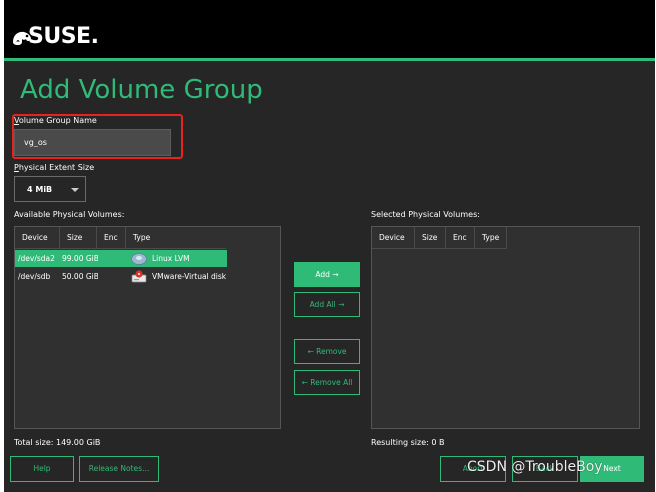  Describe the element at coordinates (327, 274) in the screenshot. I see `add-button: Add →` at that location.